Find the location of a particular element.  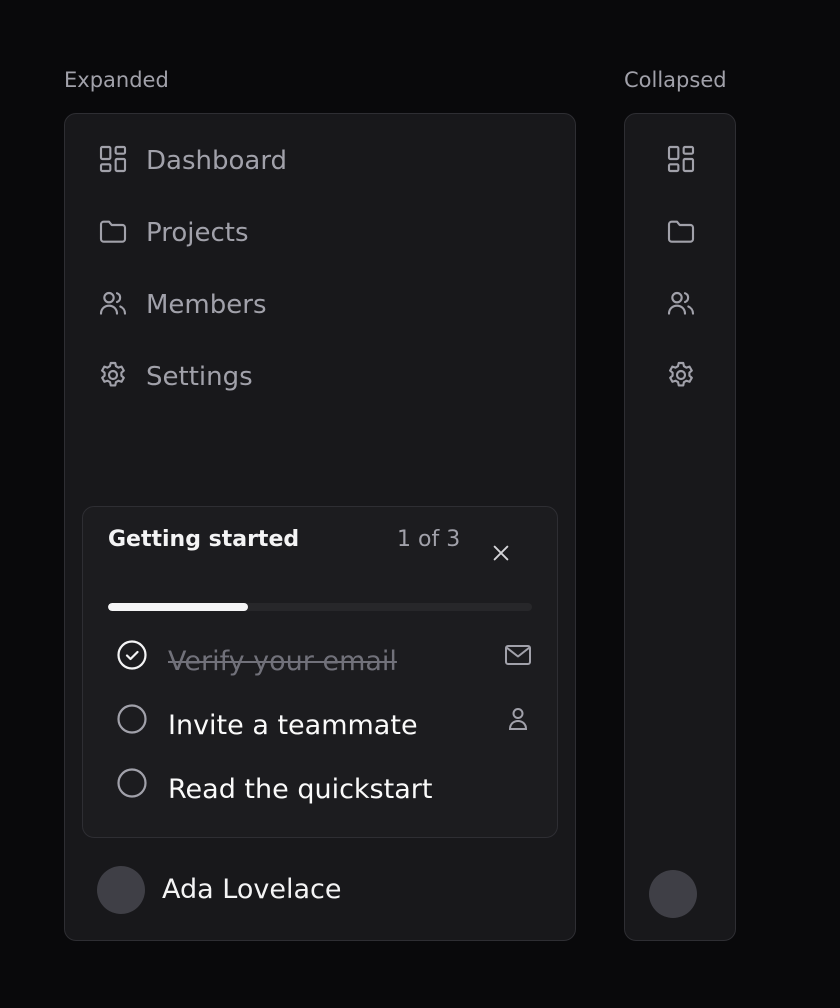

task-read-quickstart: Read the quickstart is located at coordinates (325, 787).